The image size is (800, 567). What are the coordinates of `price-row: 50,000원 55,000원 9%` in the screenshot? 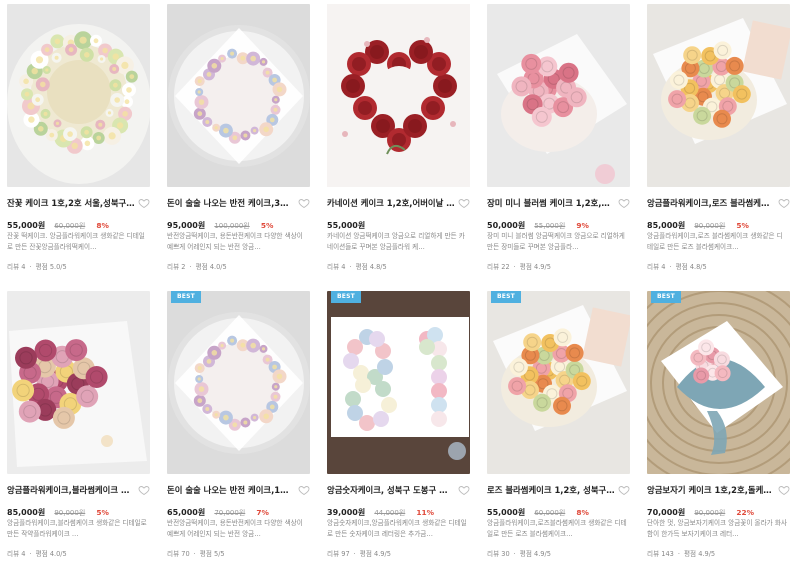 It's located at (538, 221).